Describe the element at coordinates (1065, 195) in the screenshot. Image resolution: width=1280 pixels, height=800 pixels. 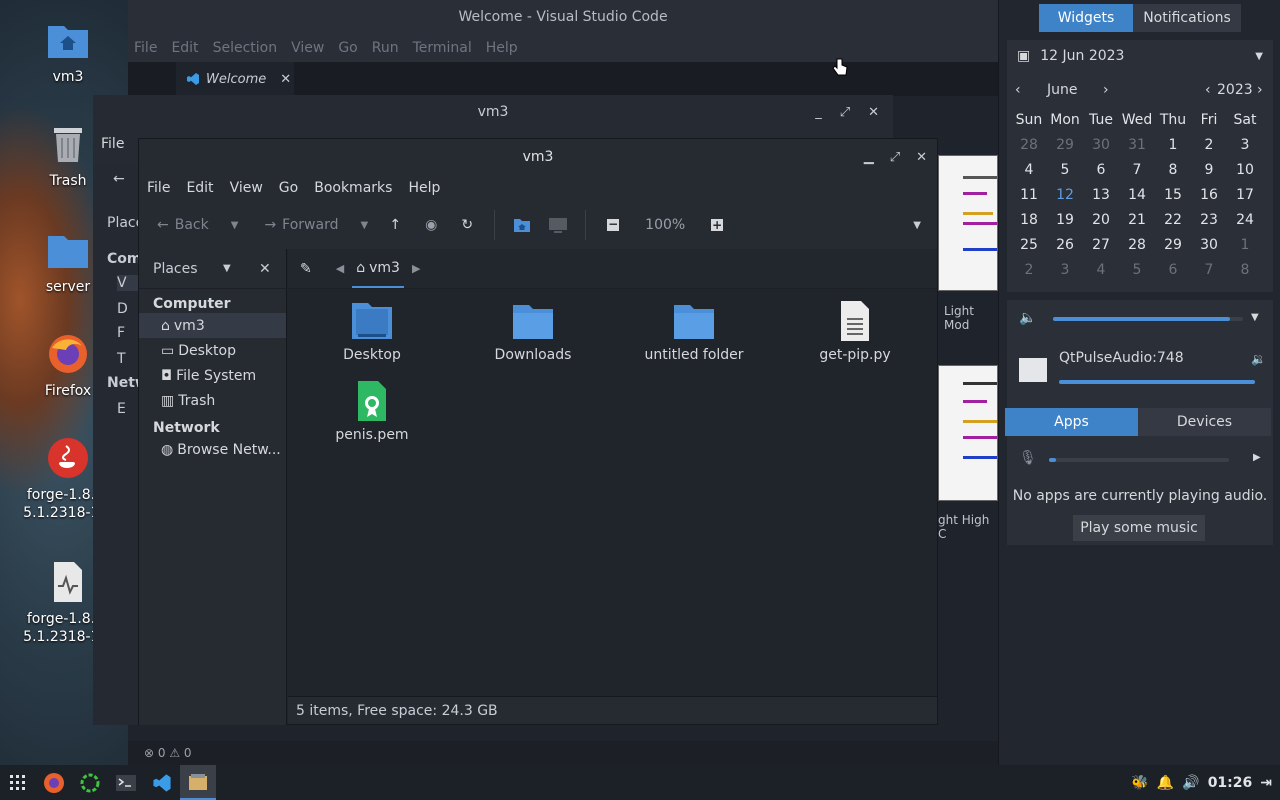
I see `day-cell-today: 12` at that location.